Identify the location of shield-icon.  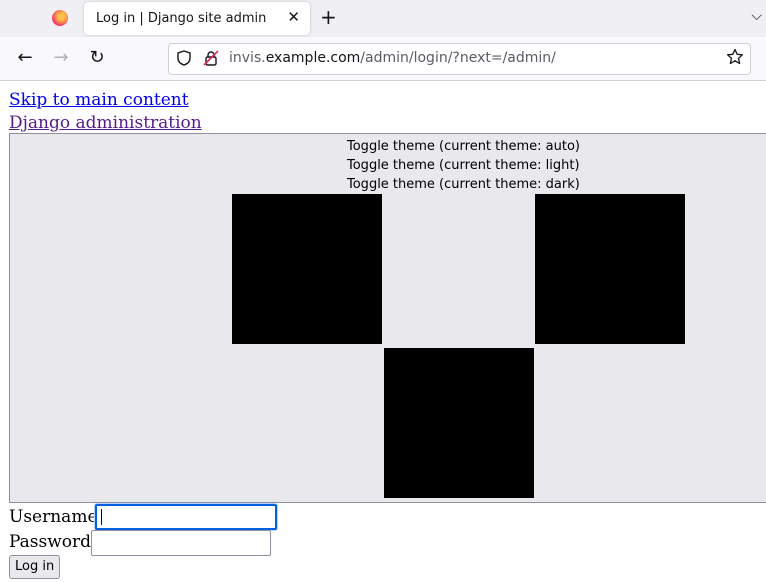
(184, 60).